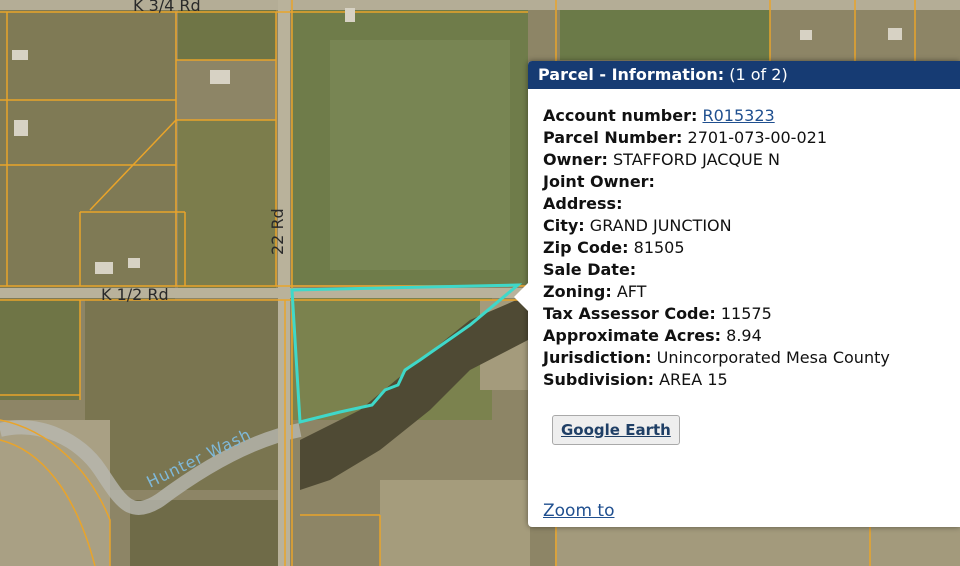  What do you see at coordinates (597, 357) in the screenshot?
I see `field-label: Jurisdiction:` at bounding box center [597, 357].